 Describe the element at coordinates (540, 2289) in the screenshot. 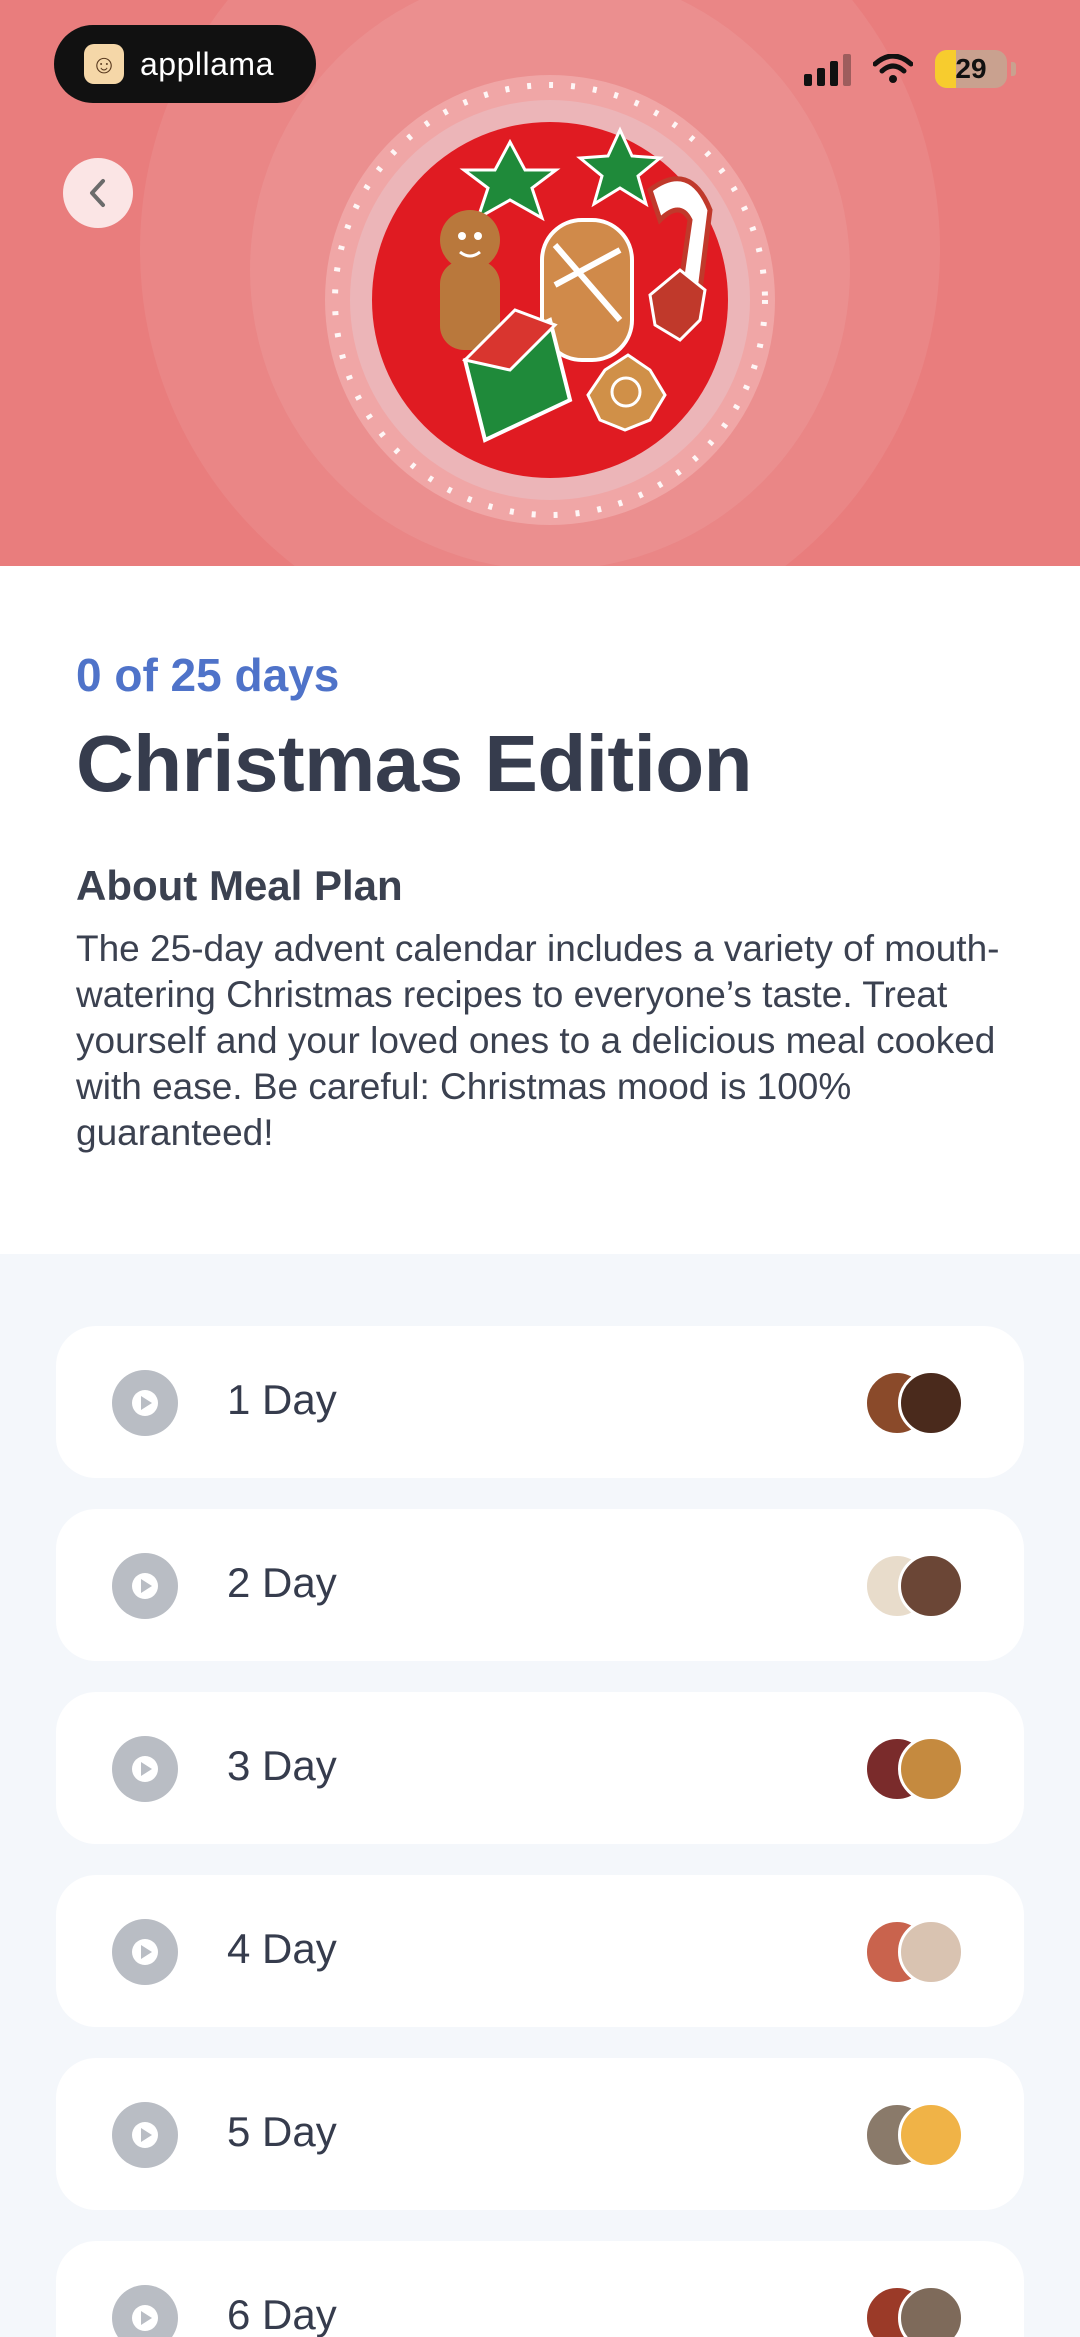

I see `day-list-item: 6 Day` at that location.